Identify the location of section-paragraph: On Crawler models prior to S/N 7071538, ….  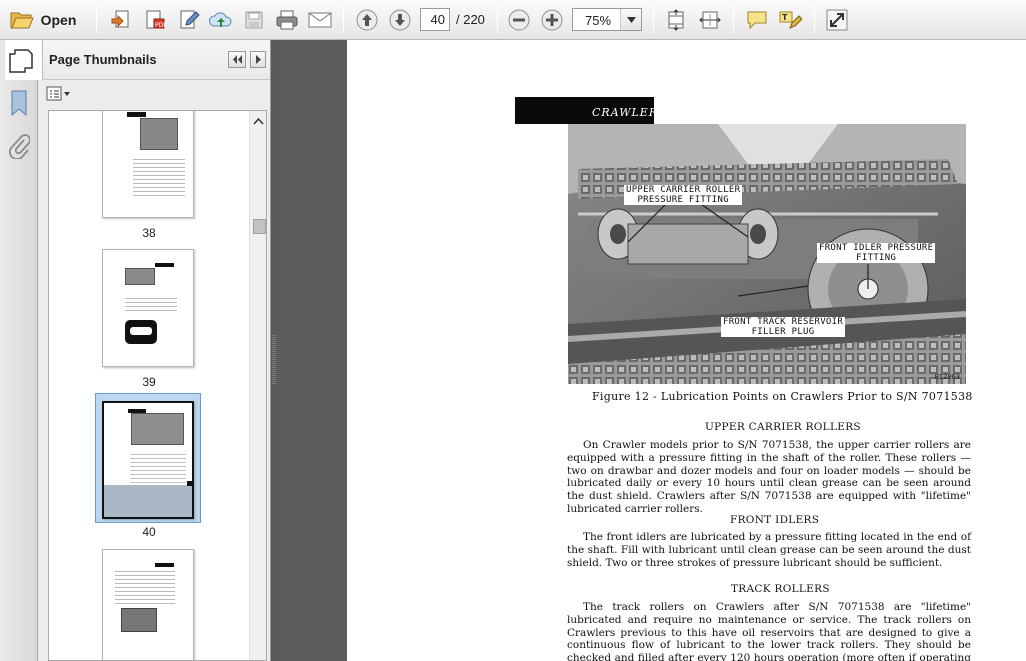
(769, 477).